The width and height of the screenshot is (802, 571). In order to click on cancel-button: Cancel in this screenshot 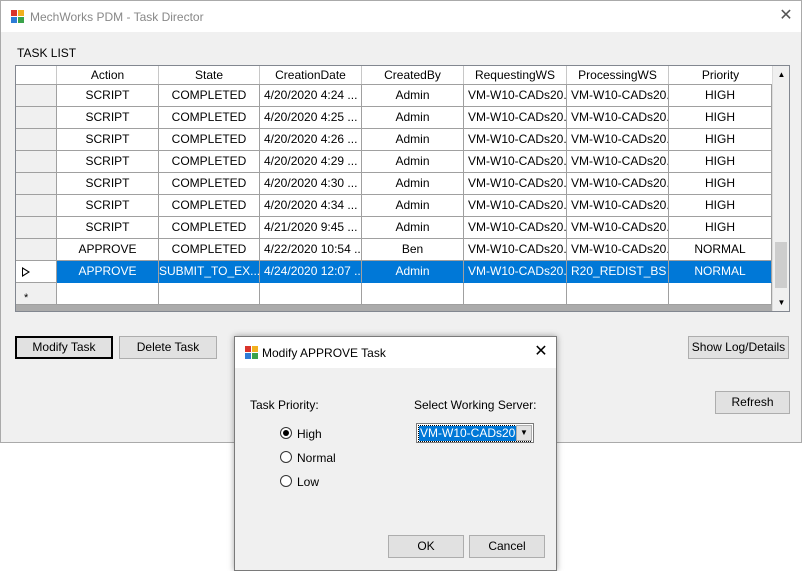, I will do `click(507, 546)`.